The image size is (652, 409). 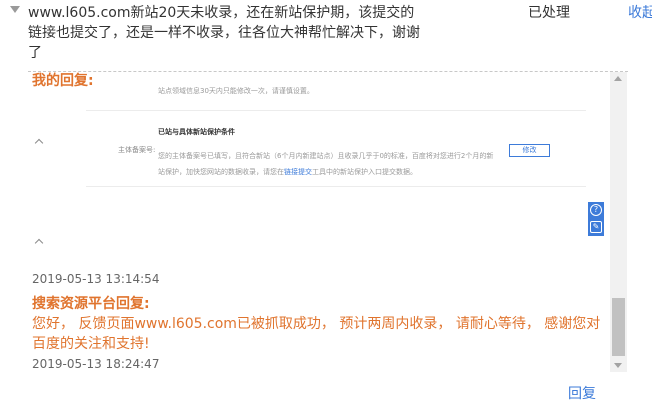 I want to click on embedded-body-link: 链接提交, so click(x=298, y=172).